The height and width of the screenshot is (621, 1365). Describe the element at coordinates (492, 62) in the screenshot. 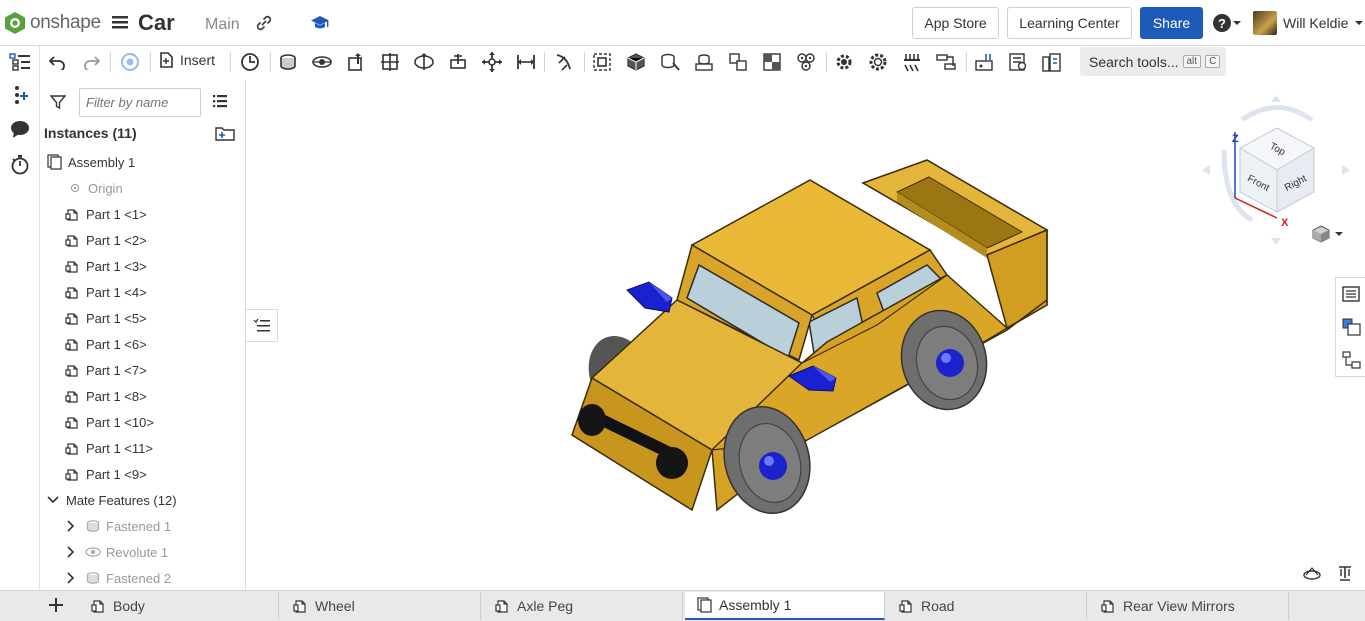

I see `ball-mate-icon` at that location.